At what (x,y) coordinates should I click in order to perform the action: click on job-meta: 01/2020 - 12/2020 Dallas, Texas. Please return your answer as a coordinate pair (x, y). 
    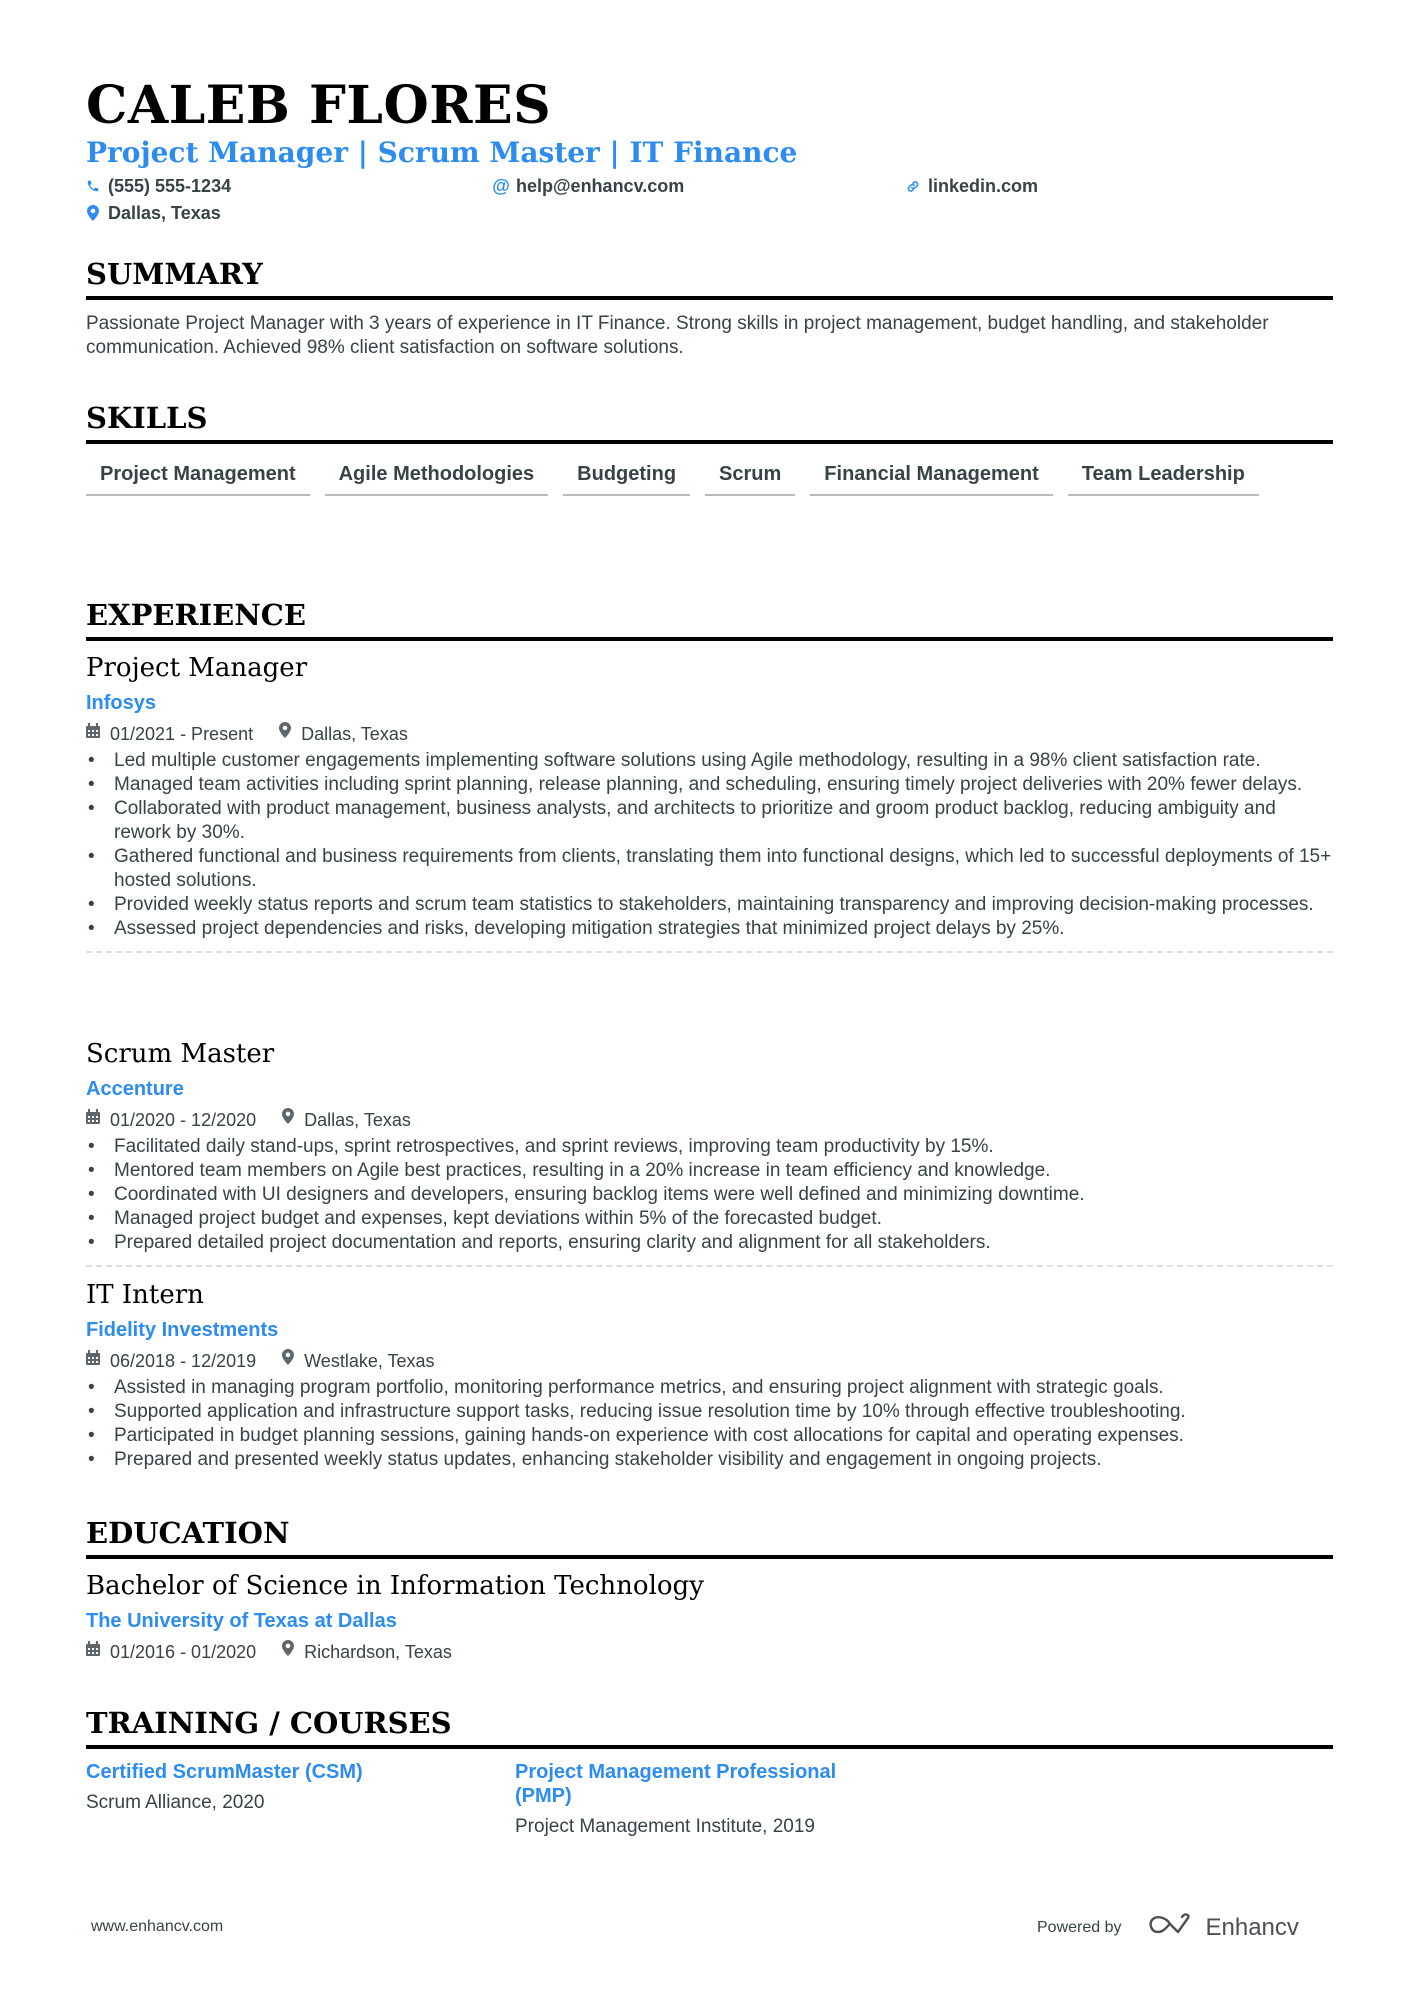
    Looking at the image, I should click on (709, 1119).